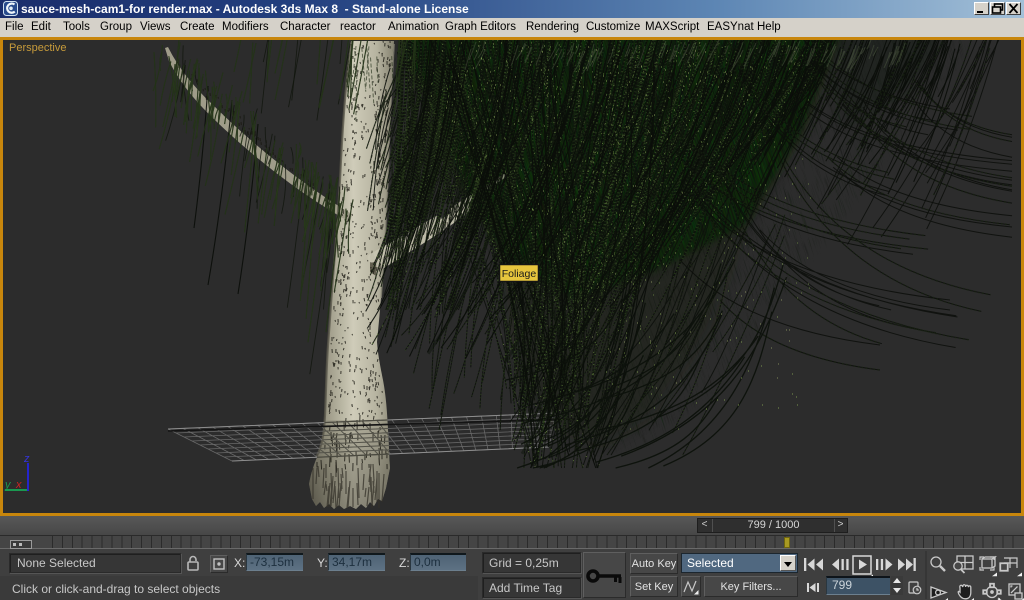  Describe the element at coordinates (26, 459) in the screenshot. I see `svg-text: z` at that location.